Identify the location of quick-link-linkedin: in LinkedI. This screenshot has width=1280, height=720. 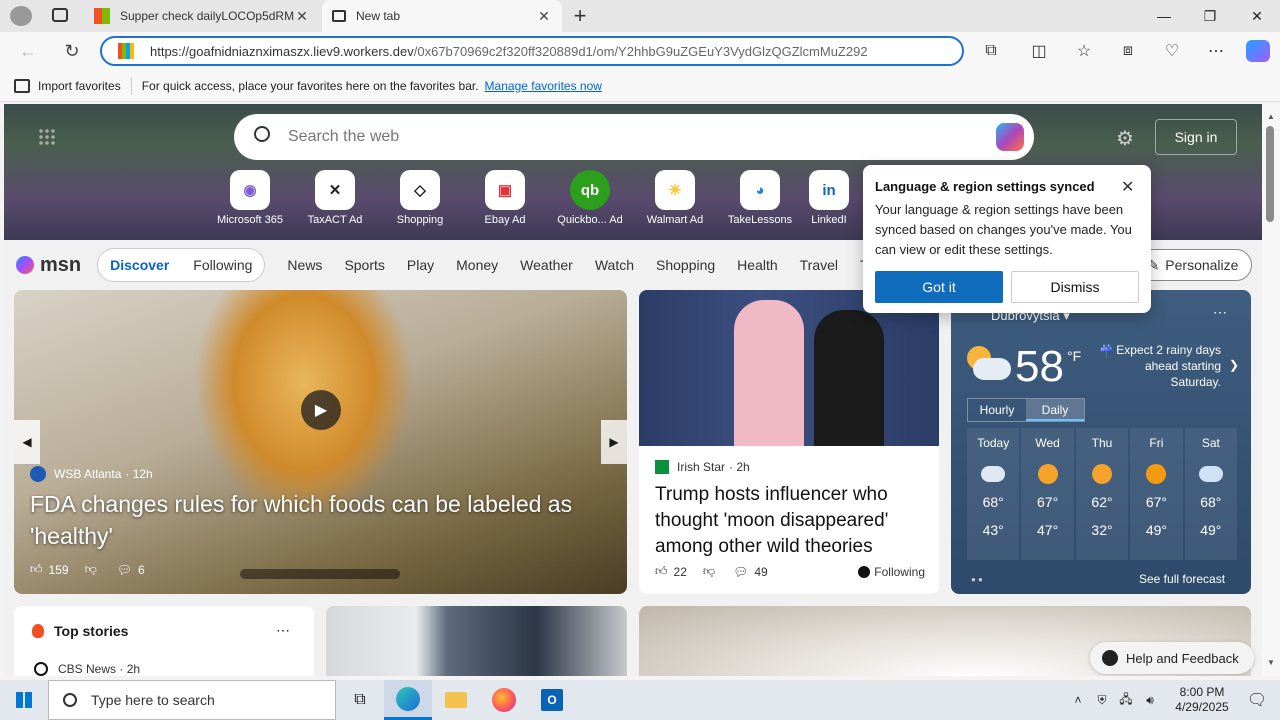
(829, 198).